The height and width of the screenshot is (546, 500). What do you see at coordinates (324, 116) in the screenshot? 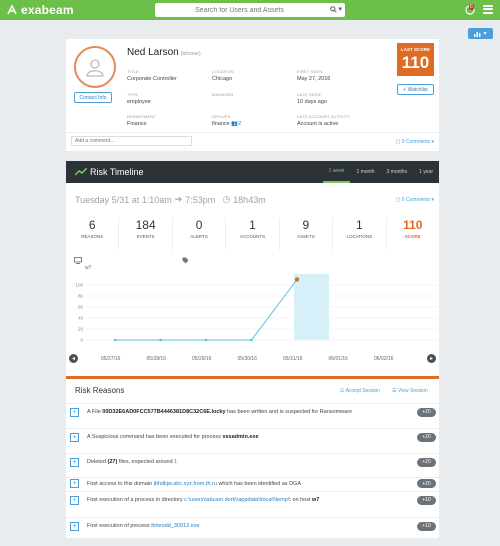
I see `field-label: LAST ACCOUNT ACTIVITY` at bounding box center [324, 116].